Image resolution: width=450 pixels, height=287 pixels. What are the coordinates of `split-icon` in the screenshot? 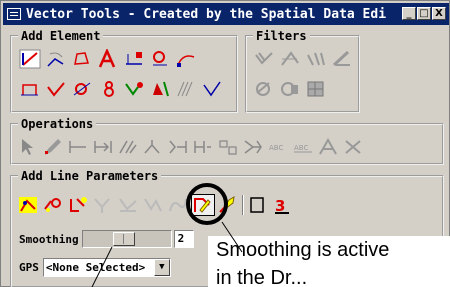 It's located at (78, 147).